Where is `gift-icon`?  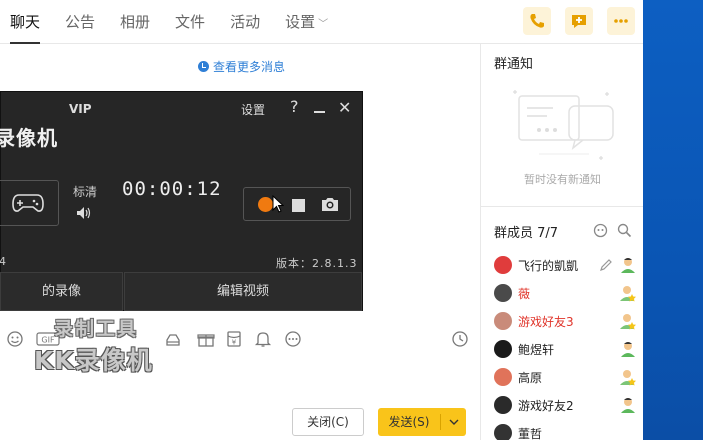 gift-icon is located at coordinates (206, 339).